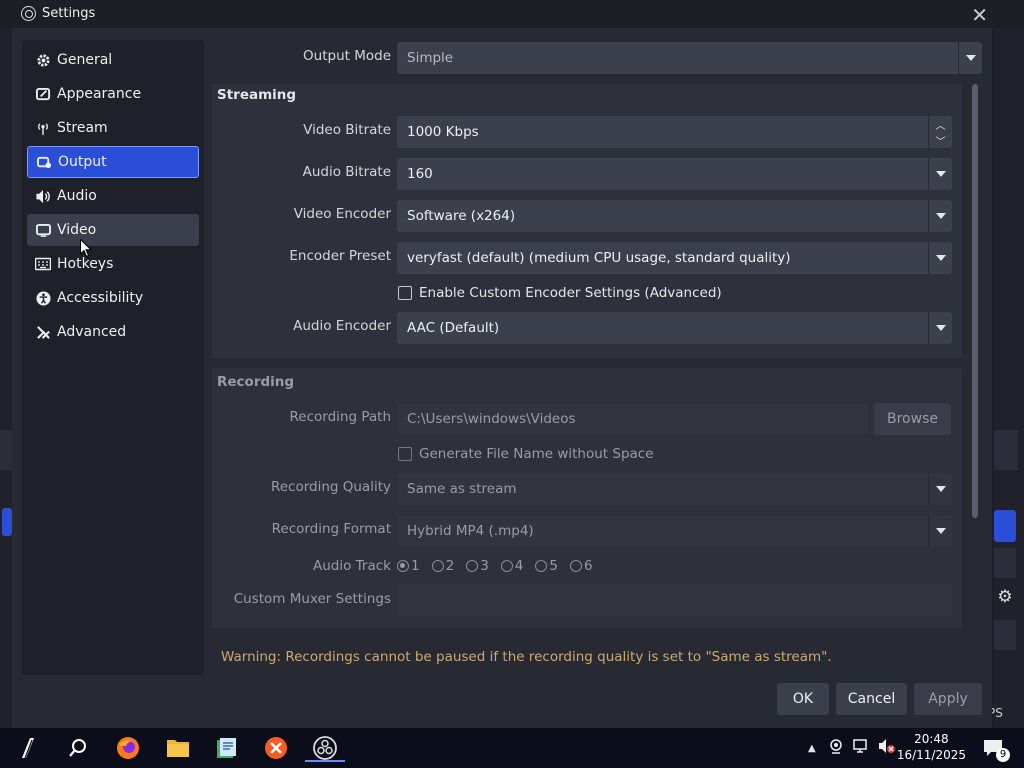  Describe the element at coordinates (330, 487) in the screenshot. I see `recording-quality-label: Recording Quality` at that location.